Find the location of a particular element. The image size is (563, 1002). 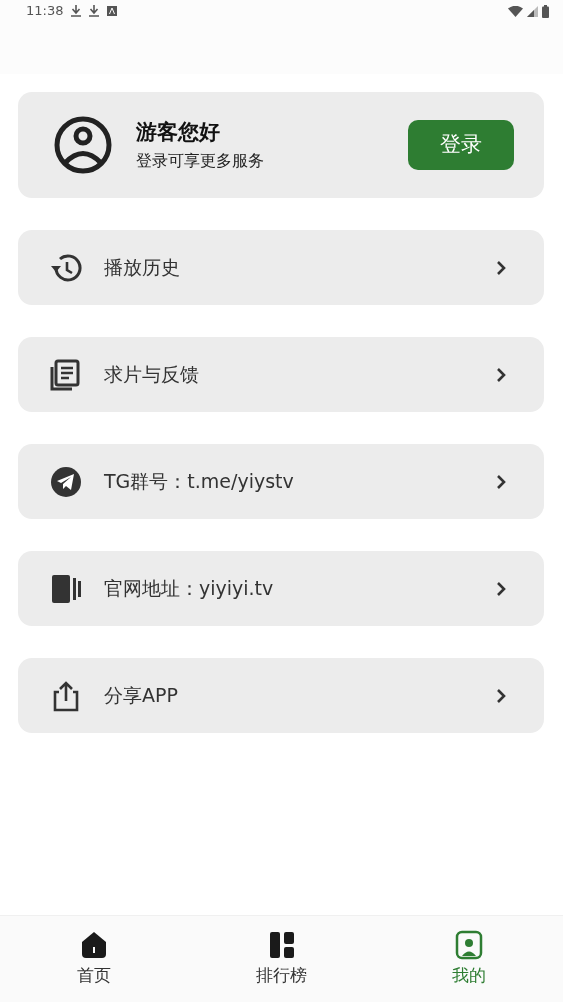

tab-label: 首页 is located at coordinates (93, 975).